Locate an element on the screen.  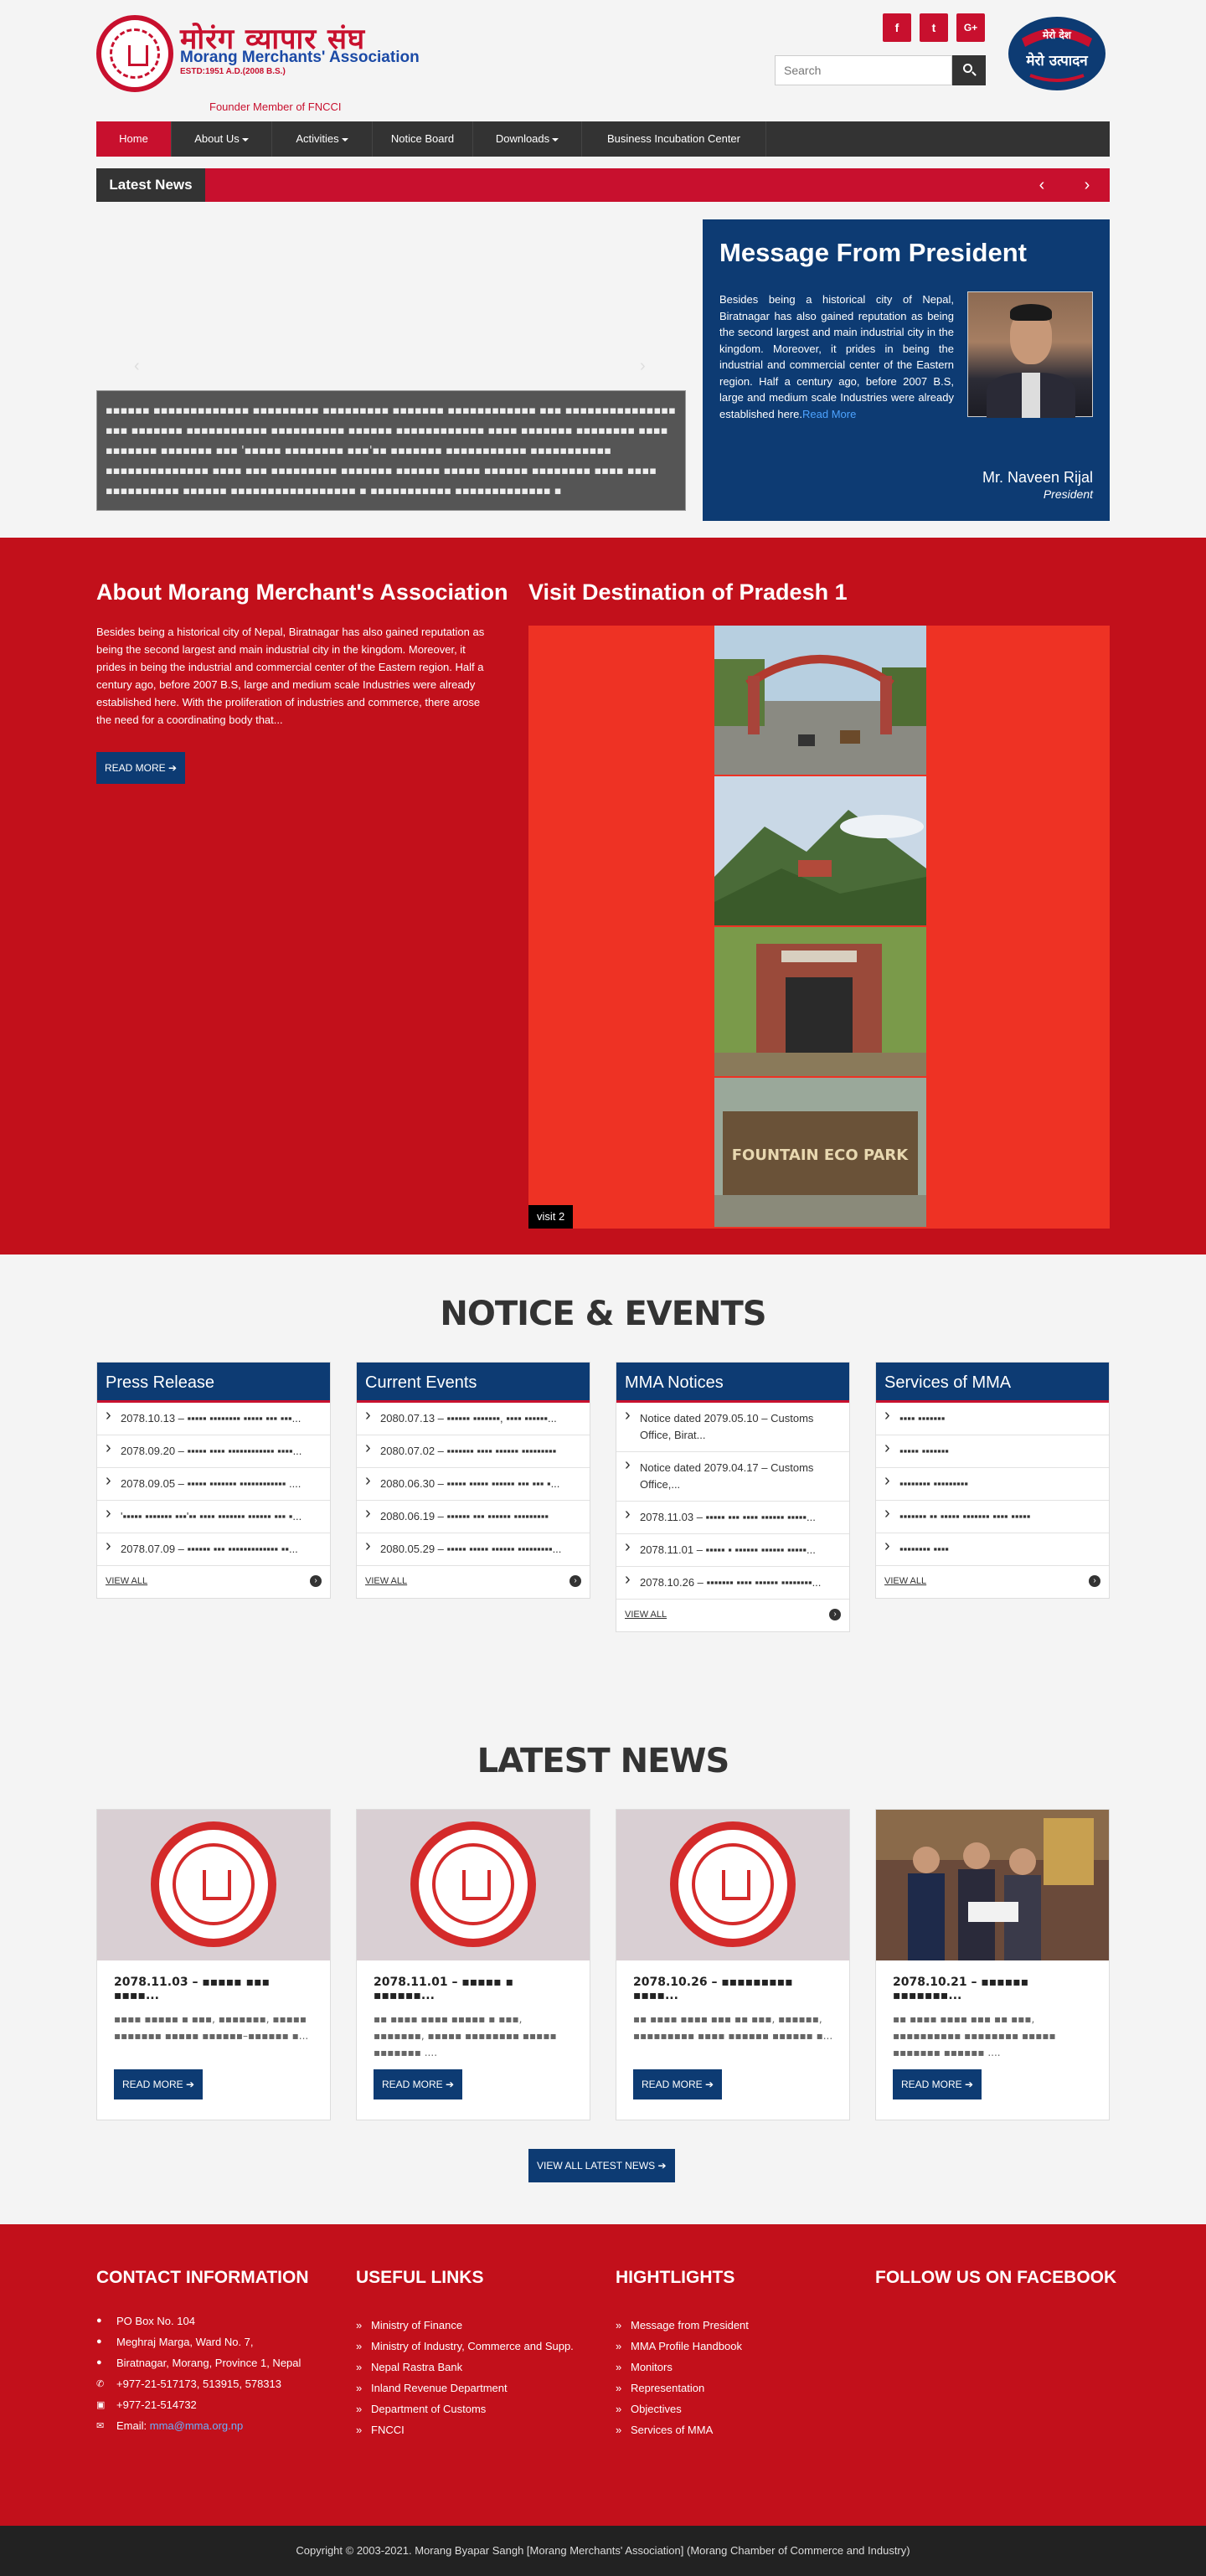
nav-about-us: About Us is located at coordinates (222, 139).